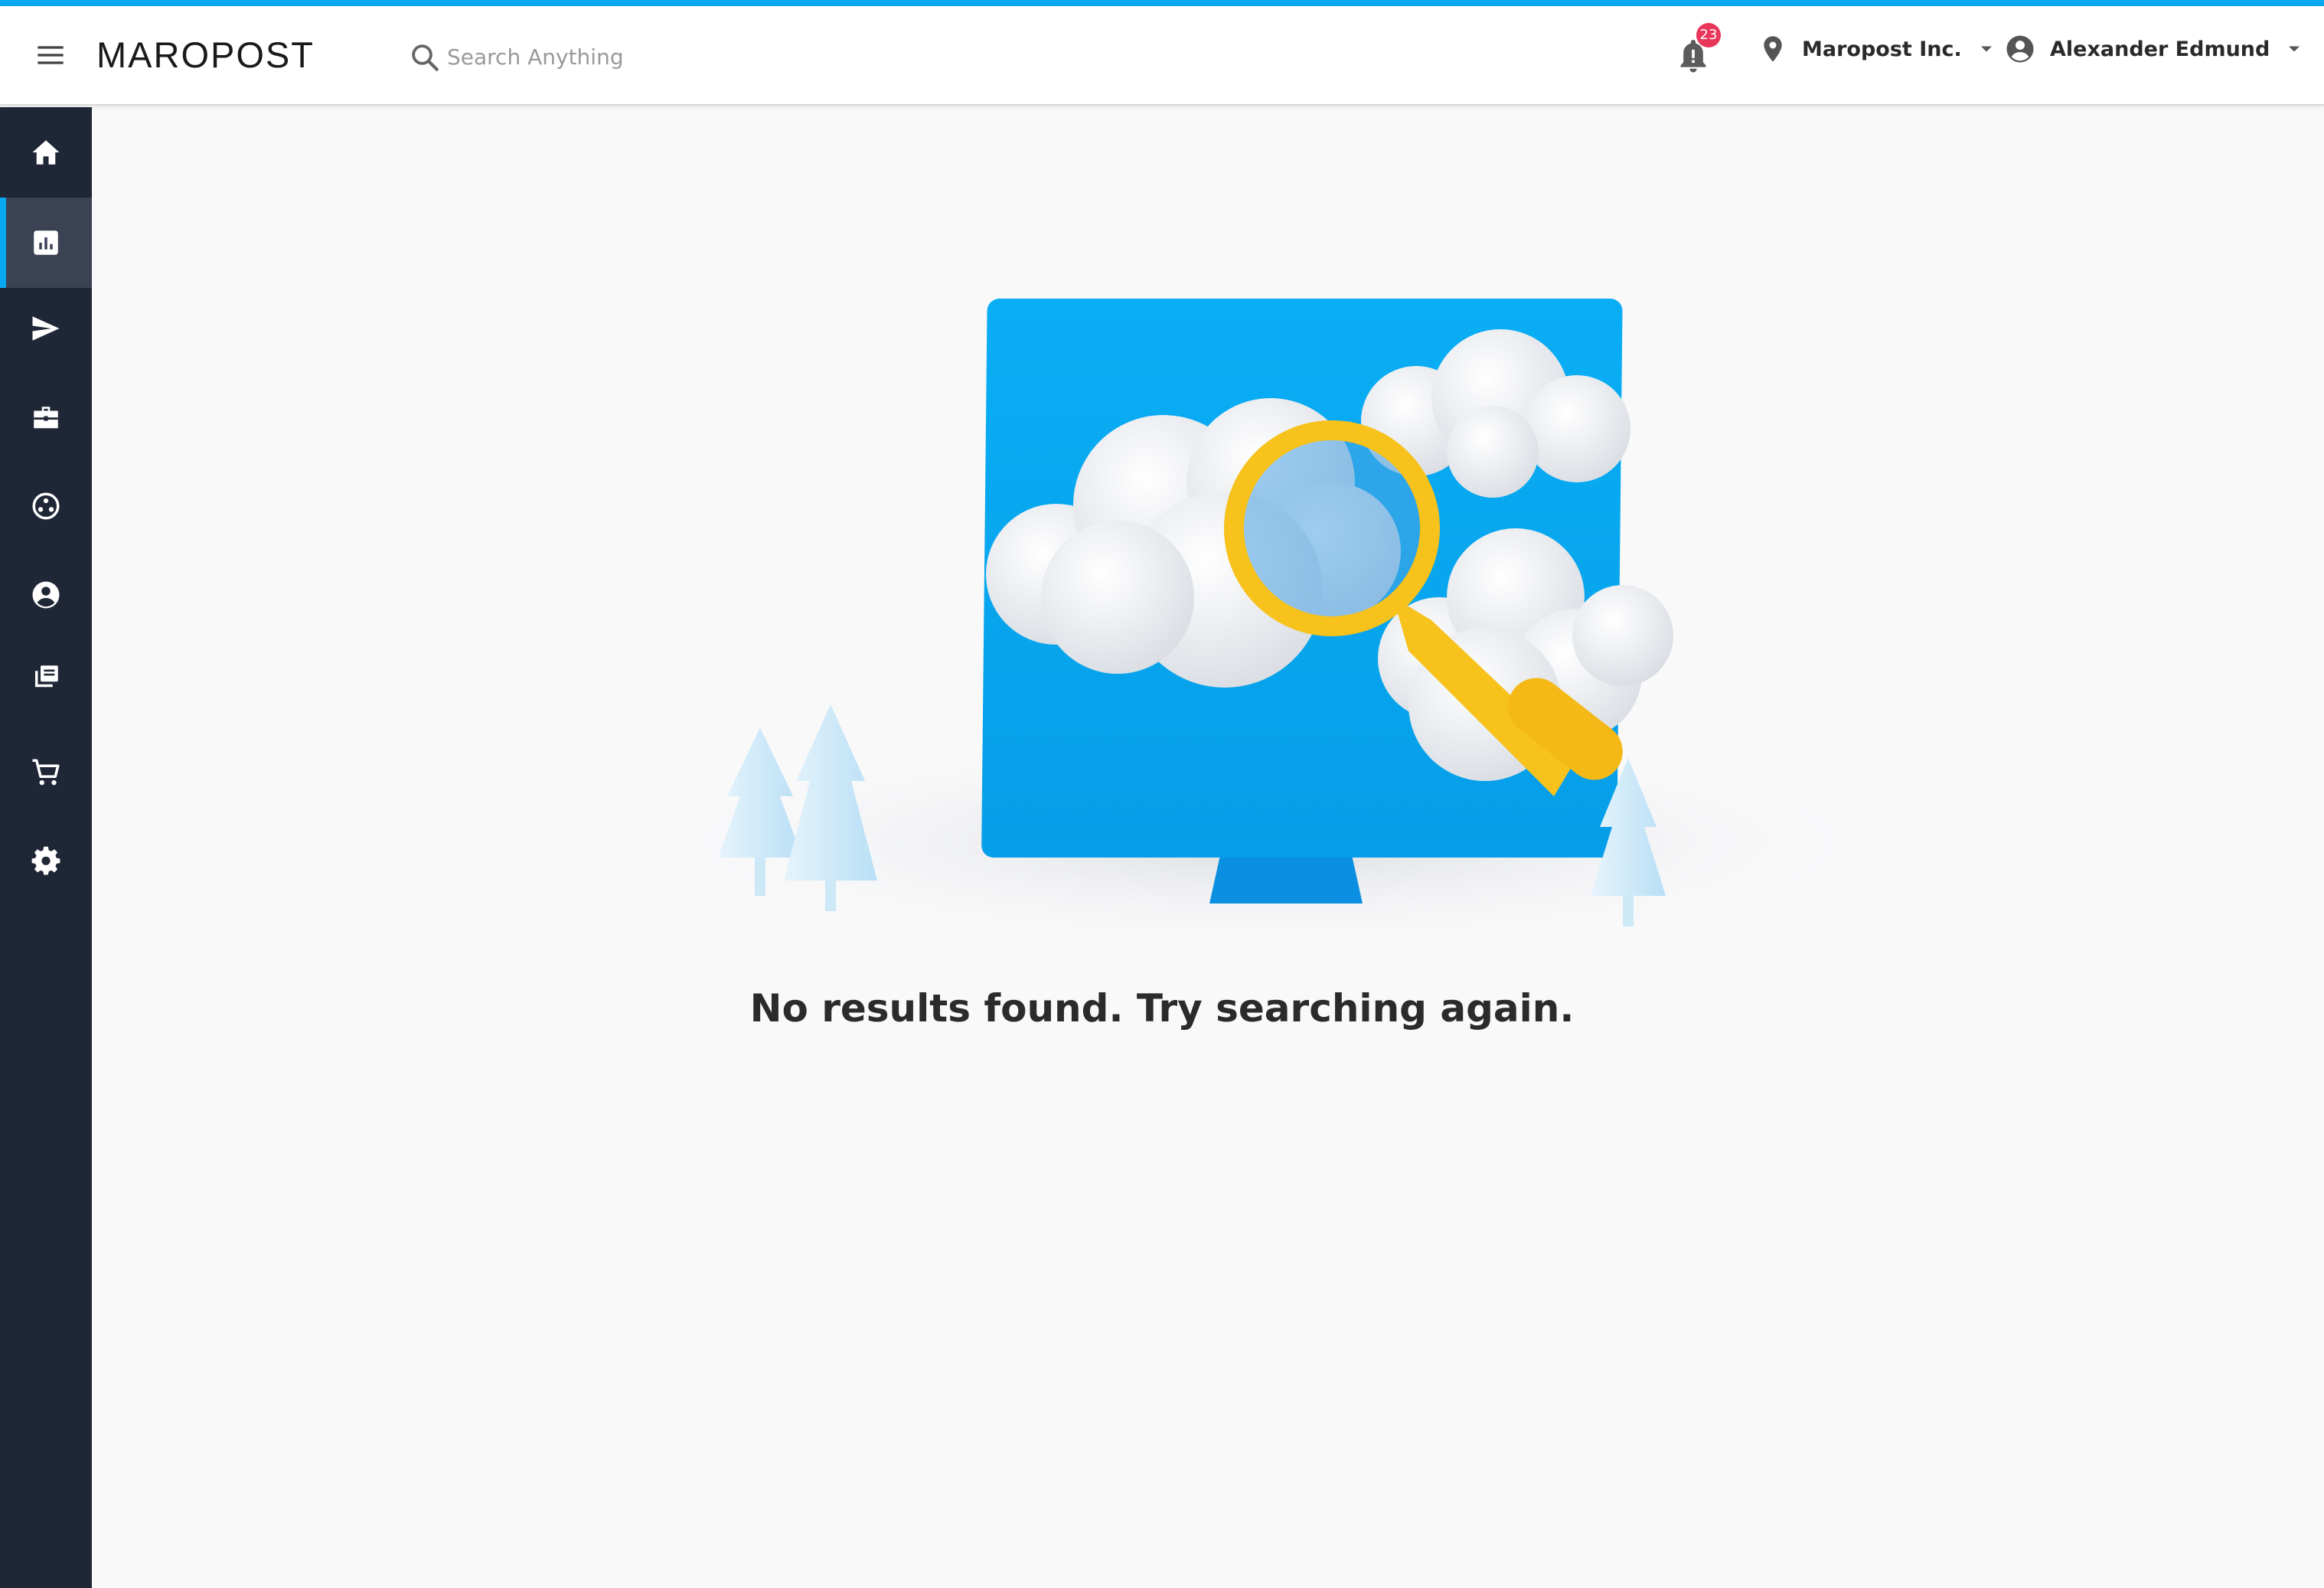 This screenshot has height=1588, width=2324. Describe the element at coordinates (1162, 1008) in the screenshot. I see `empty-state-message: No results found. Try searching again.` at that location.